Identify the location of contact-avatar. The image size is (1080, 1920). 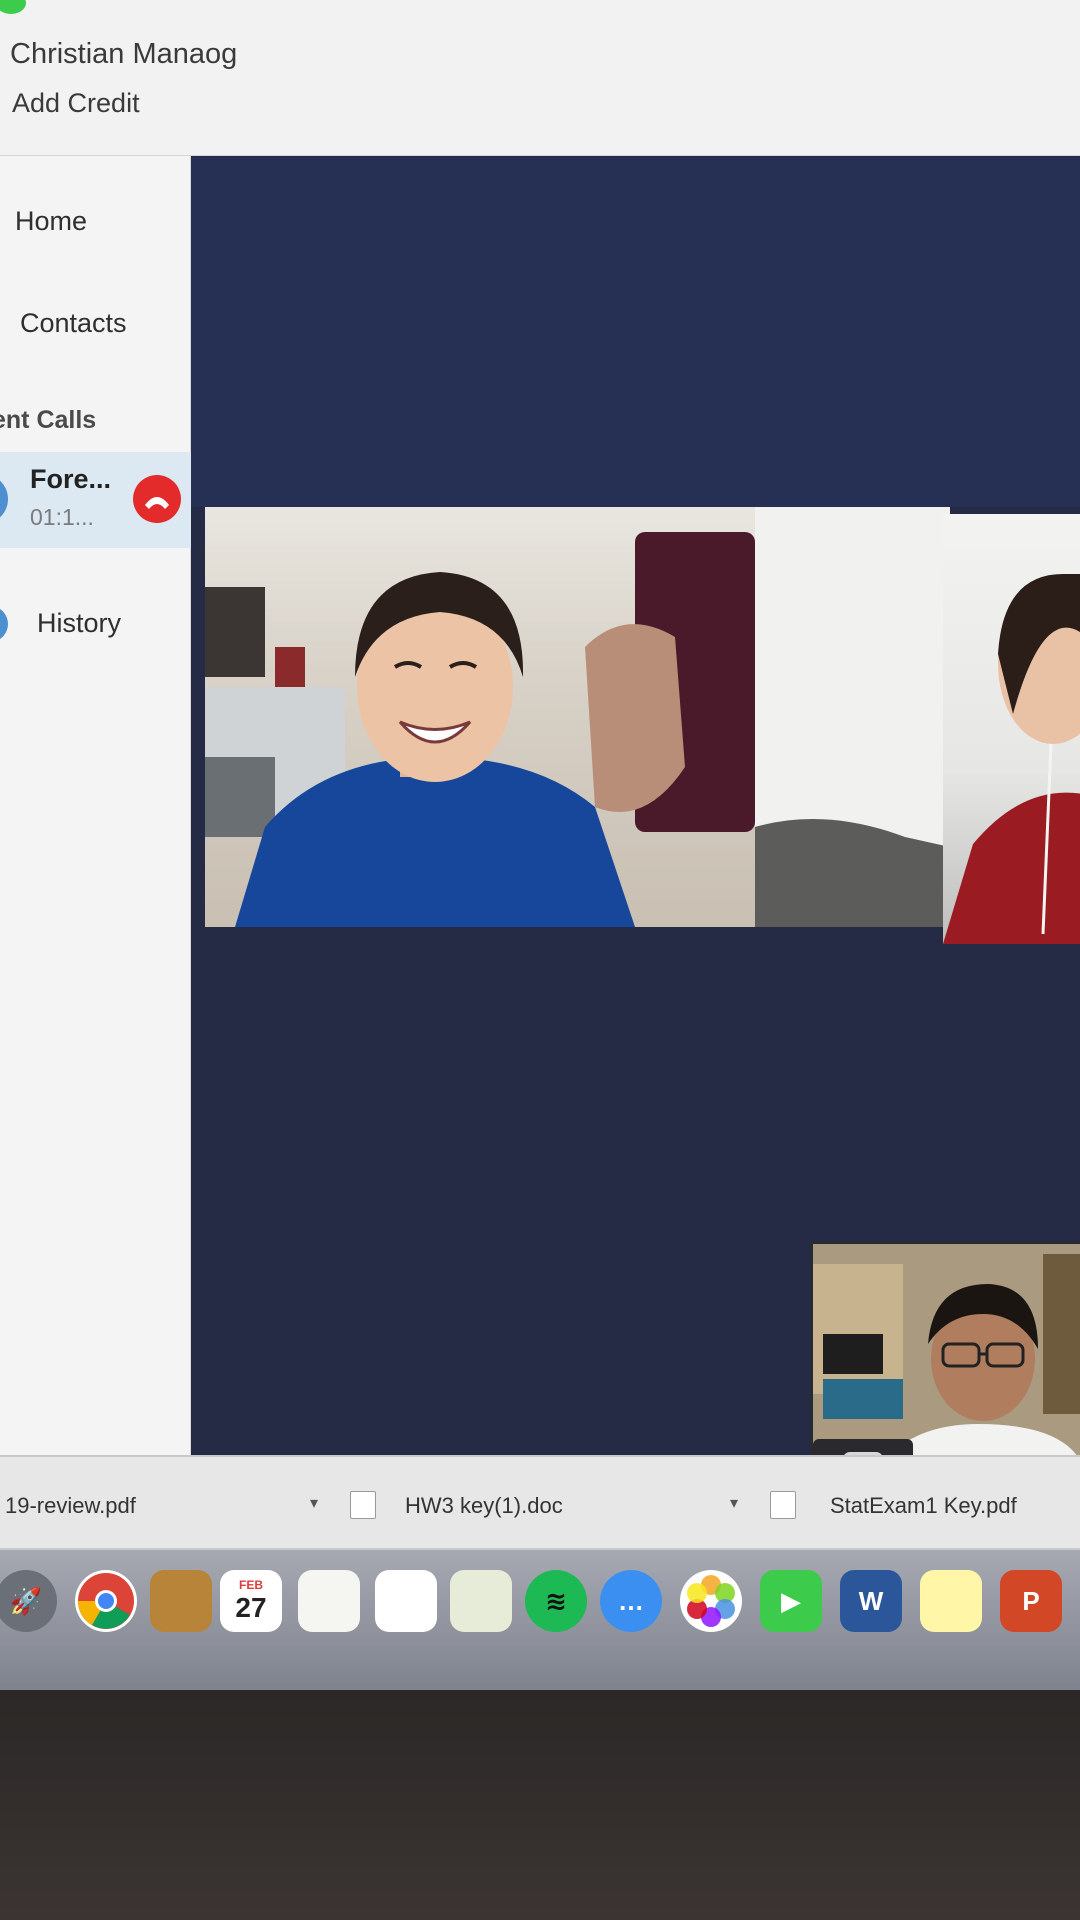
(4, 499).